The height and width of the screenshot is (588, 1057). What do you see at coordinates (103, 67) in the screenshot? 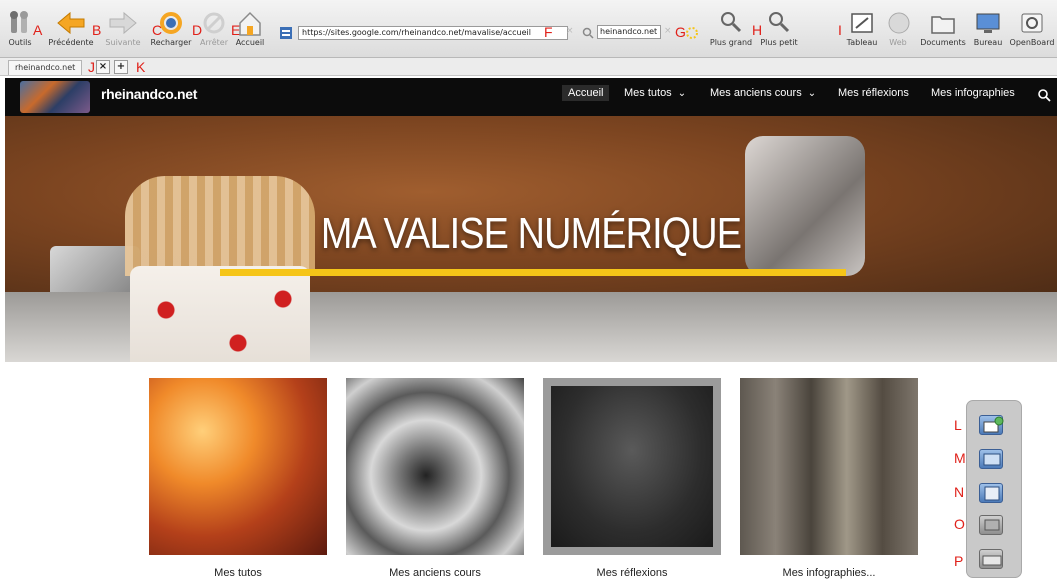
I see `close-tab-button: ×` at bounding box center [103, 67].